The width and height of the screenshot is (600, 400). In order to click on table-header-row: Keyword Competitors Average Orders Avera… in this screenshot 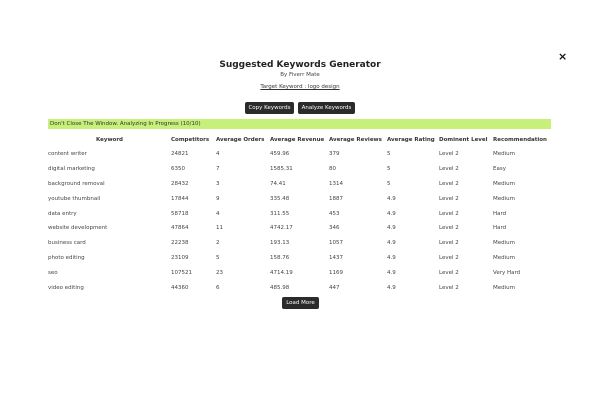, I will do `click(303, 140)`.